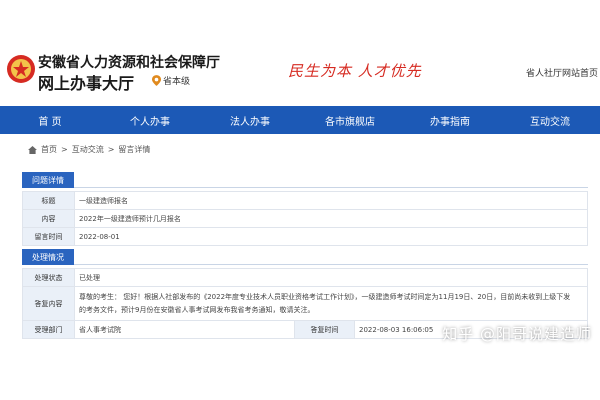  Describe the element at coordinates (550, 120) in the screenshot. I see `nav-interaction: 互动交流` at that location.